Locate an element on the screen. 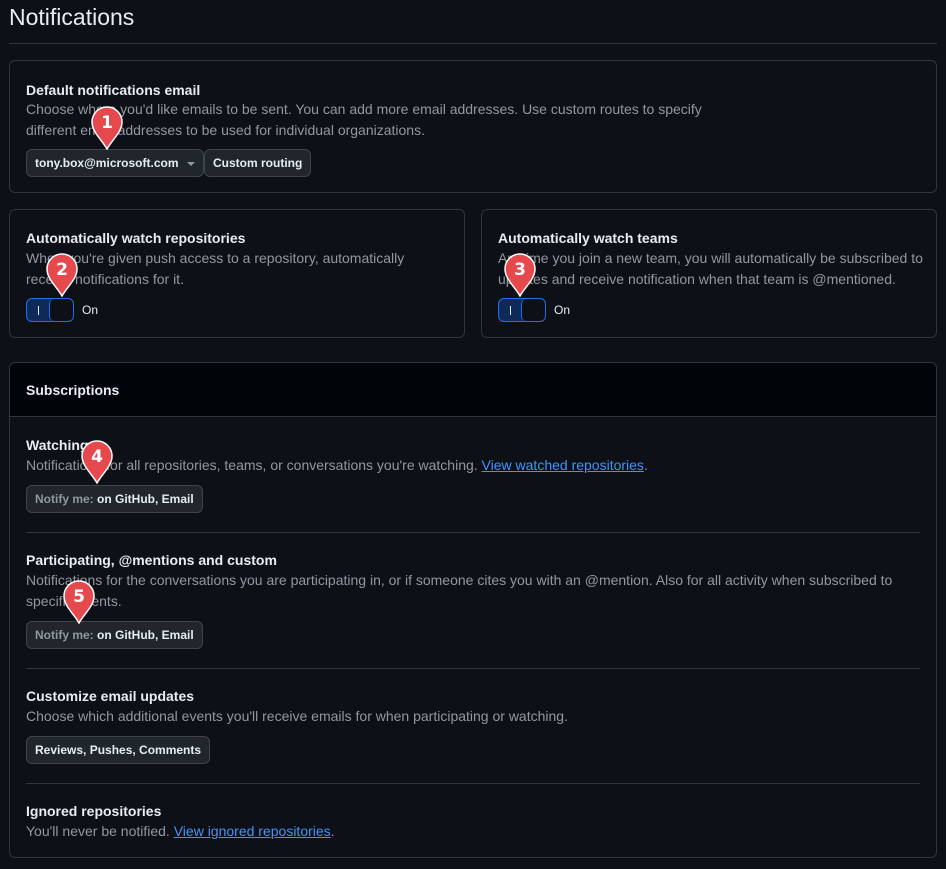 Image resolution: width=946 pixels, height=869 pixels. marker-3-icon: 3 is located at coordinates (520, 275).